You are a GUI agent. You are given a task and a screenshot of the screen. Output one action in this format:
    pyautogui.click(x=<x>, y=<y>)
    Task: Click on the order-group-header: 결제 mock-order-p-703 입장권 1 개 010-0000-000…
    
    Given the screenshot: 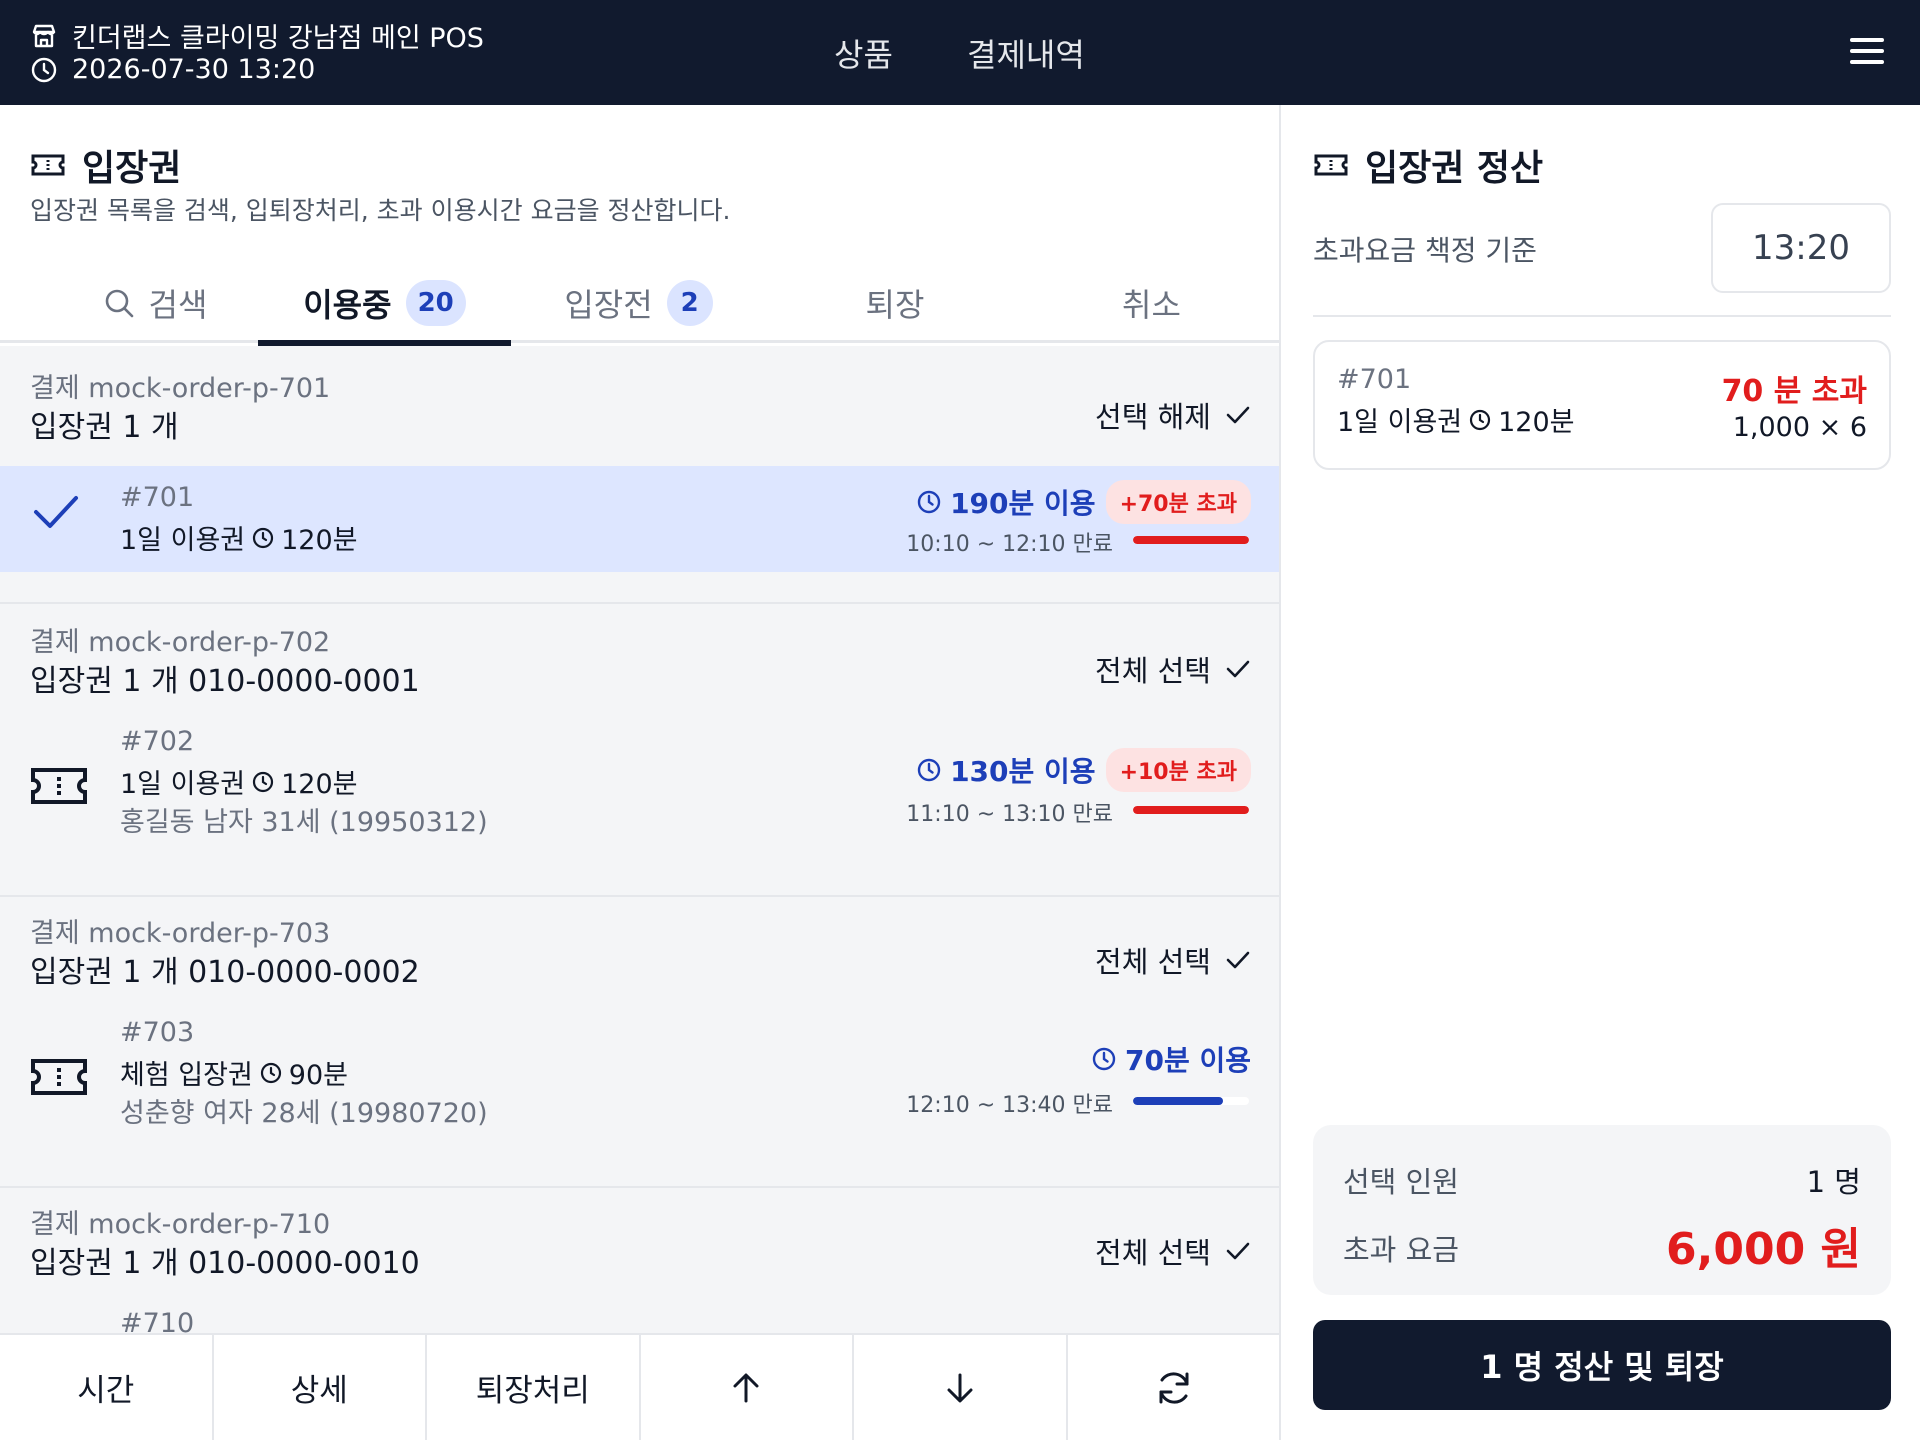 What is the action you would take?
    pyautogui.click(x=639, y=951)
    